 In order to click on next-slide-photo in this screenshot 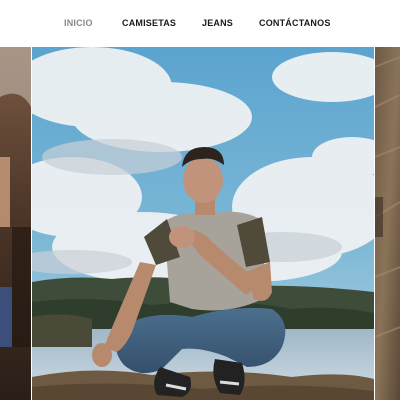, I will do `click(387, 223)`.